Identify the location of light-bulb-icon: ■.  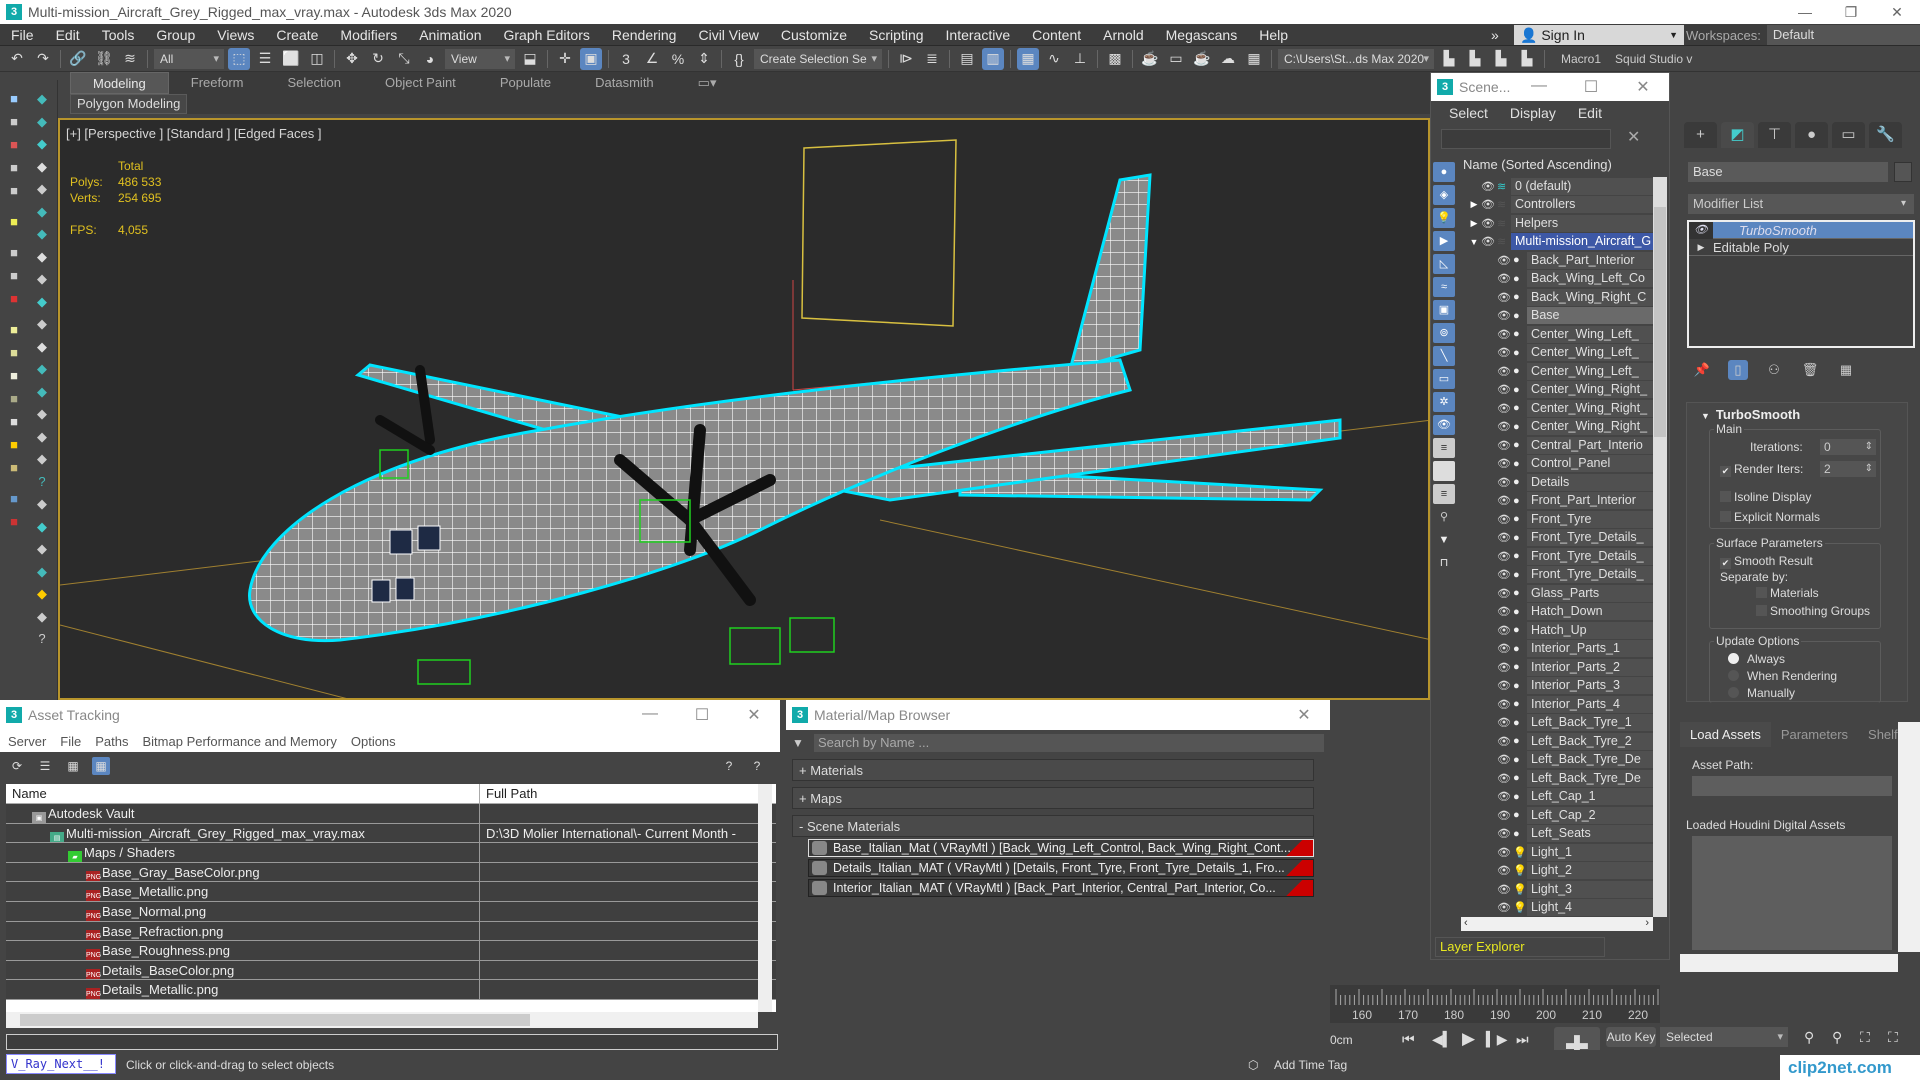
(14, 222).